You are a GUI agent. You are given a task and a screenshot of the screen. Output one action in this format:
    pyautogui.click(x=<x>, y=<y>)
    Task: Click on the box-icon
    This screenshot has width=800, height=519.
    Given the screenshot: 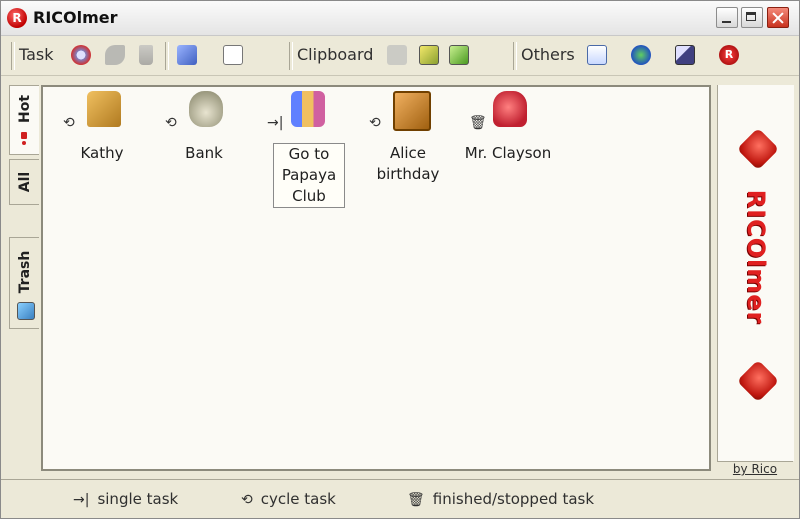 What is the action you would take?
    pyautogui.click(x=104, y=109)
    